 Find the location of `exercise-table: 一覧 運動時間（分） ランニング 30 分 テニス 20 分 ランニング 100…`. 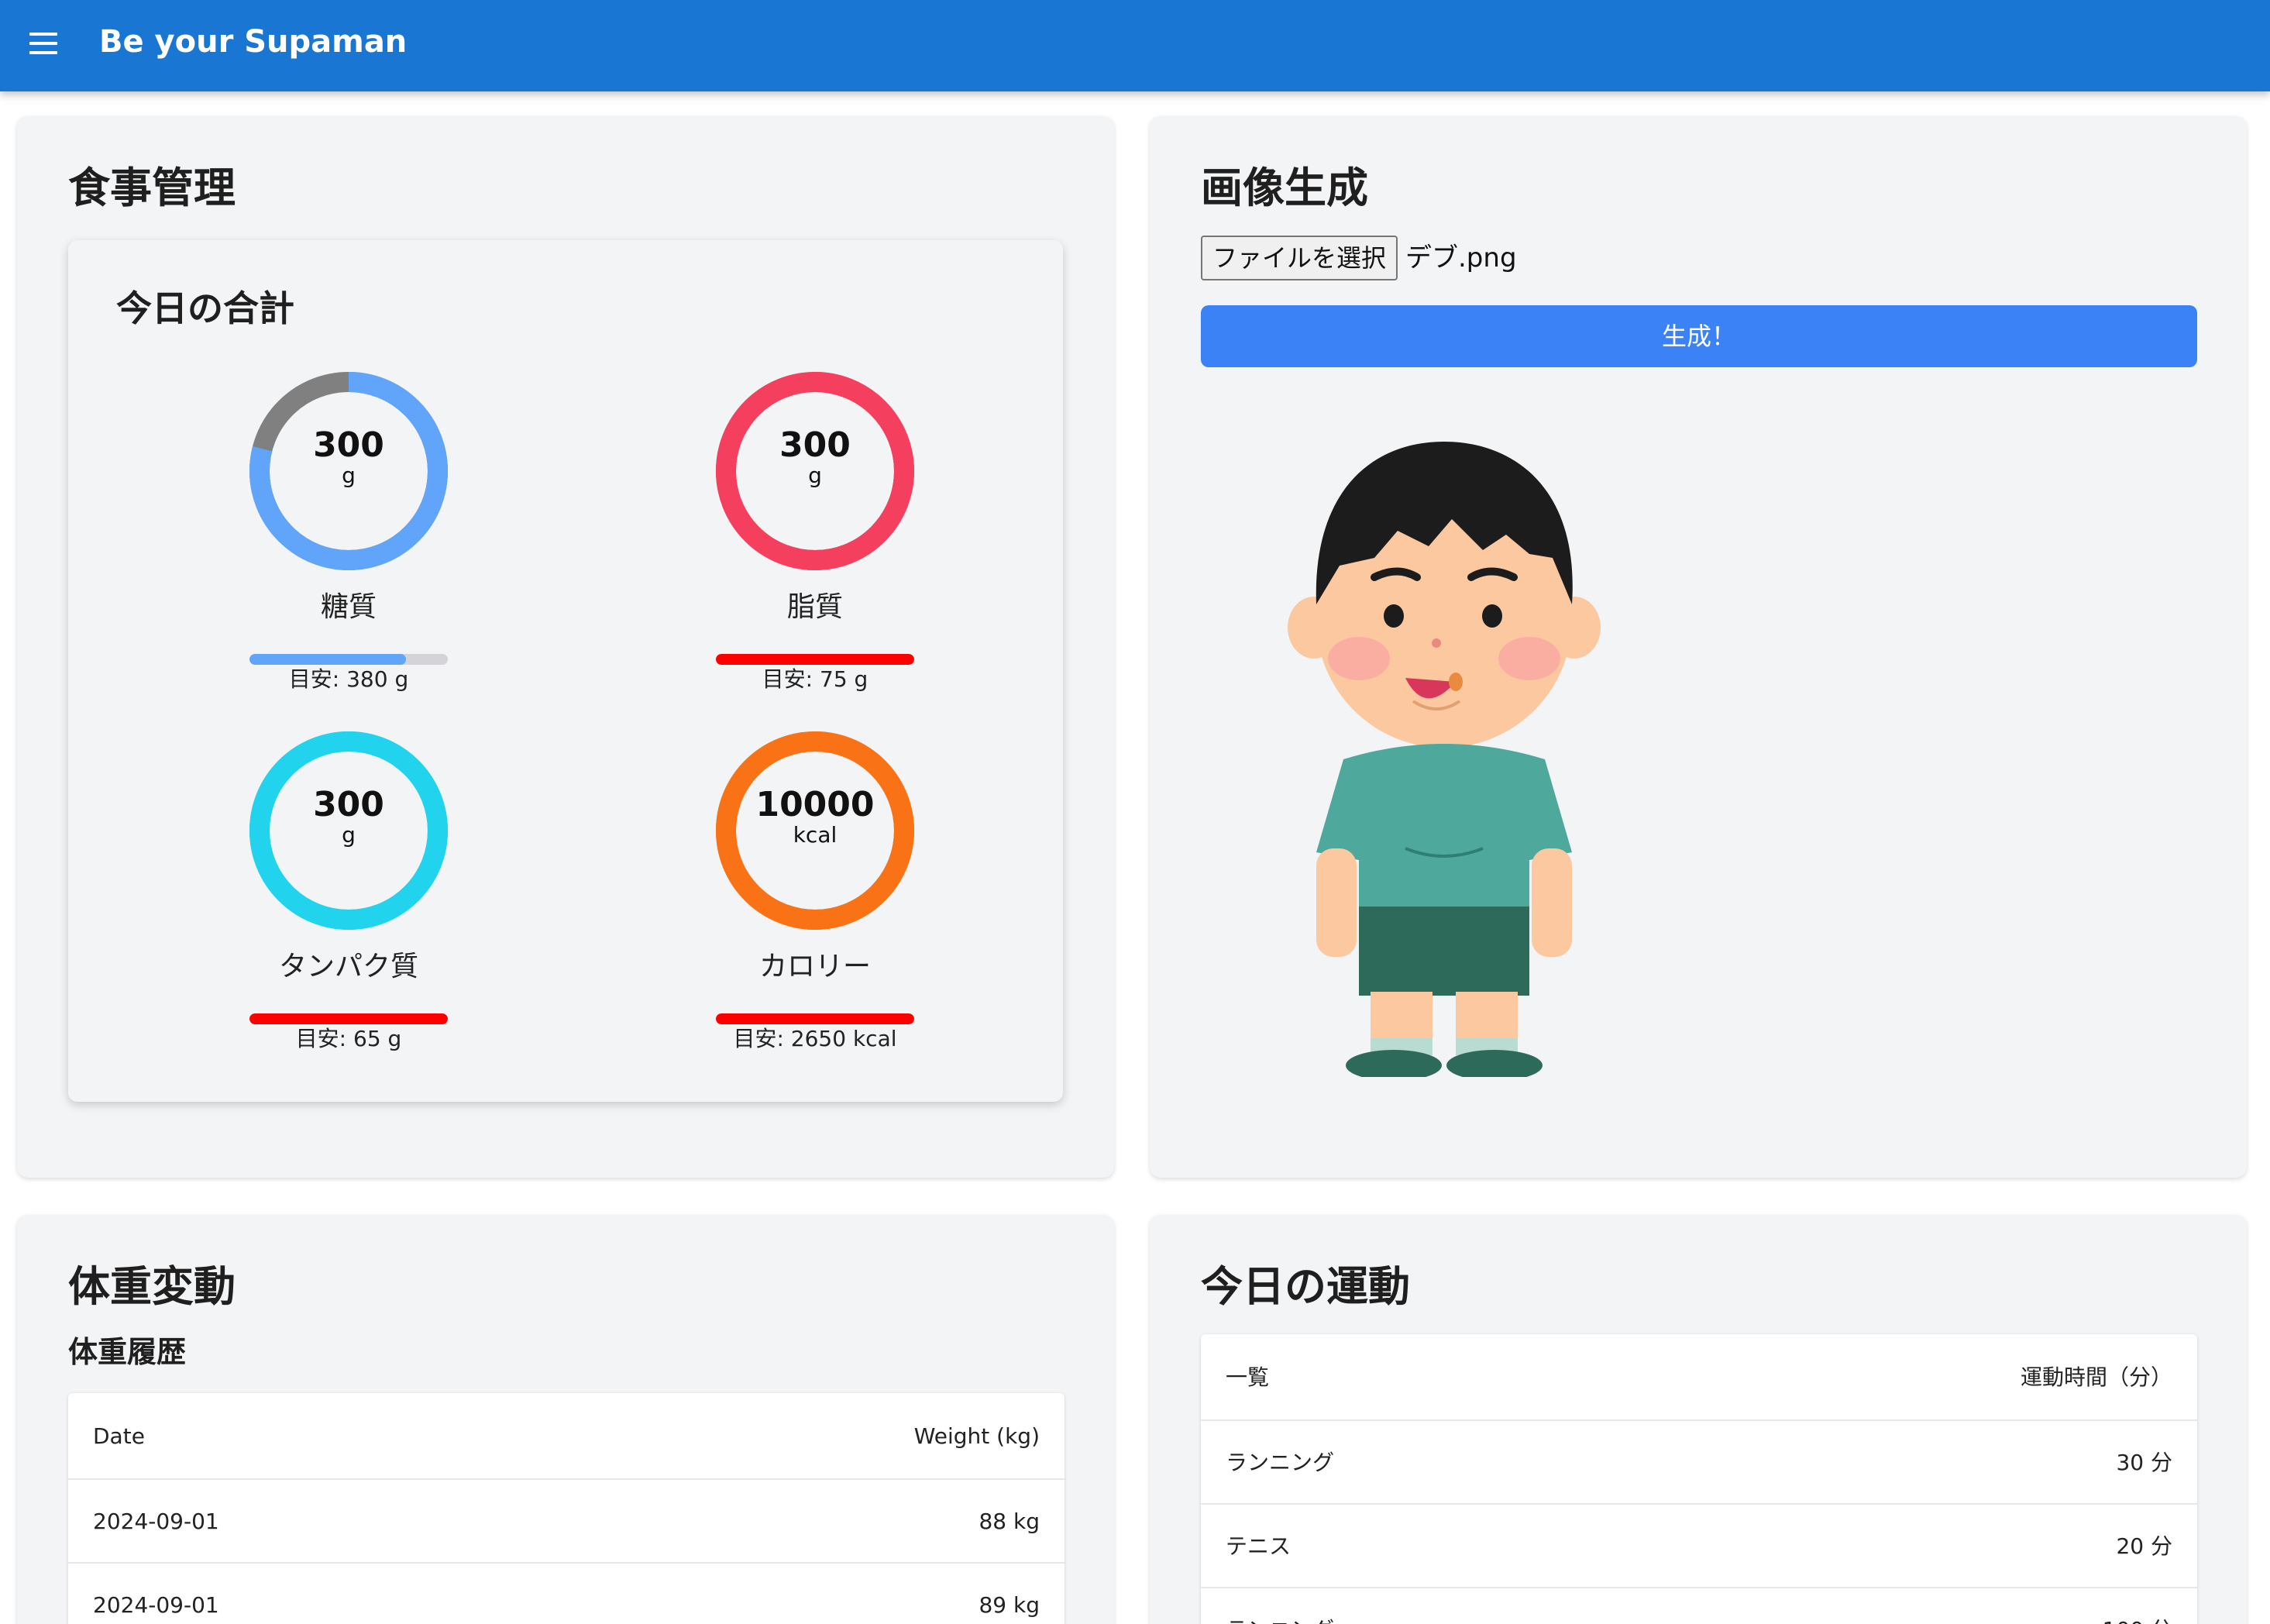

exercise-table: 一覧 運動時間（分） ランニング 30 分 テニス 20 分 ランニング 100… is located at coordinates (1699, 1479).